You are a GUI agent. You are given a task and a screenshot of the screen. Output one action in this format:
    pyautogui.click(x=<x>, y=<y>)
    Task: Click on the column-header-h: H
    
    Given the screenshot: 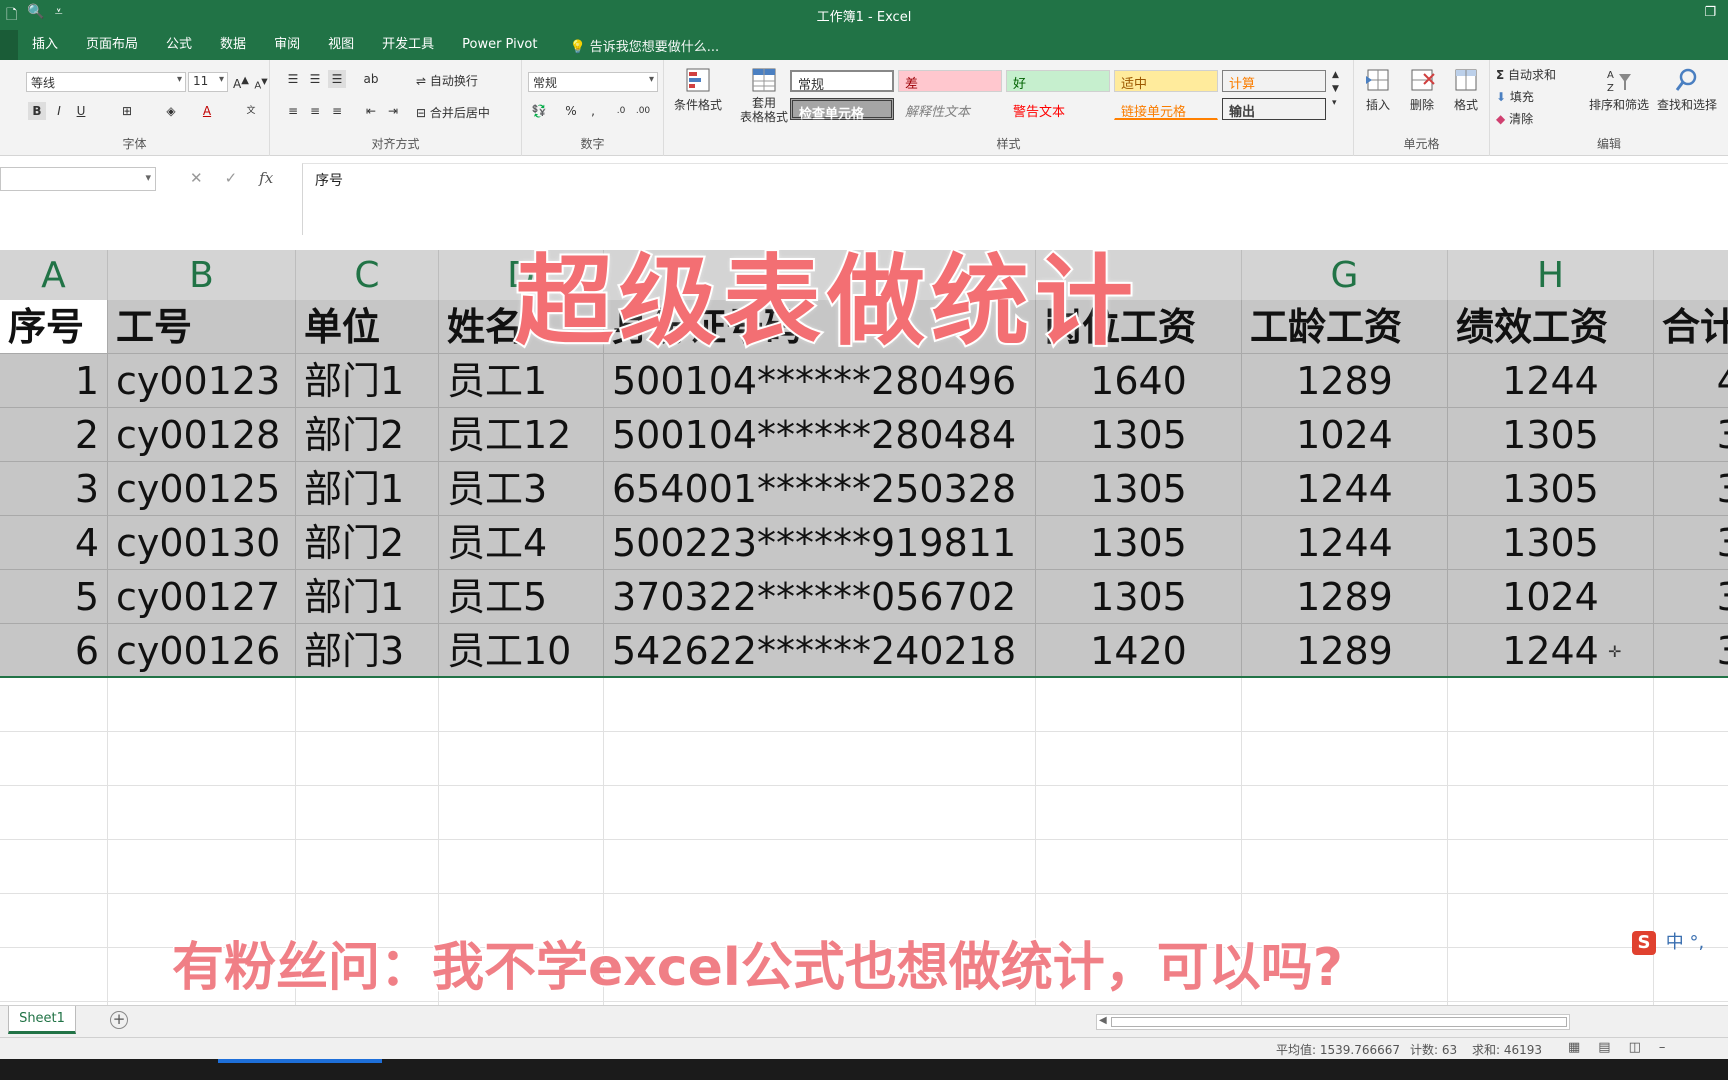 What is the action you would take?
    pyautogui.click(x=1551, y=276)
    